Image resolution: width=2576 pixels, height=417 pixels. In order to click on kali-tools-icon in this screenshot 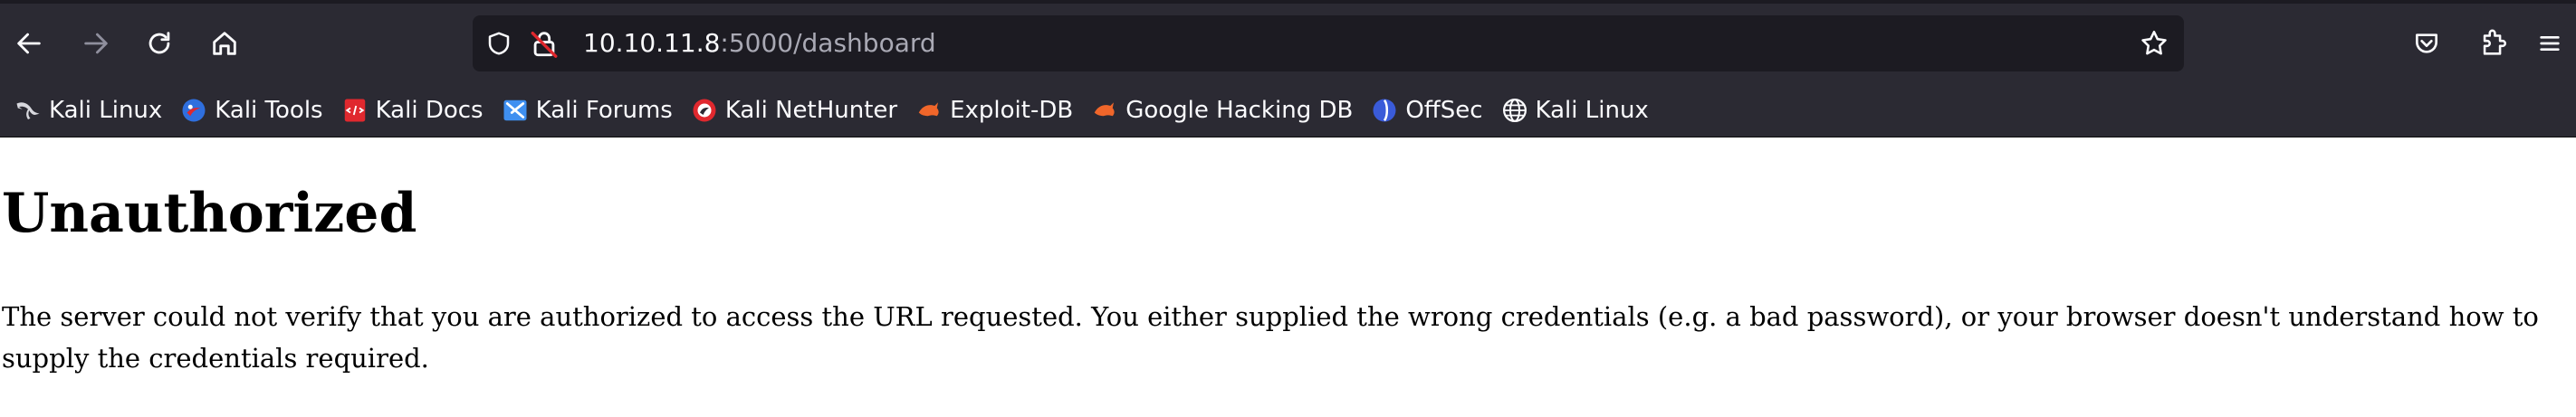, I will do `click(193, 110)`.